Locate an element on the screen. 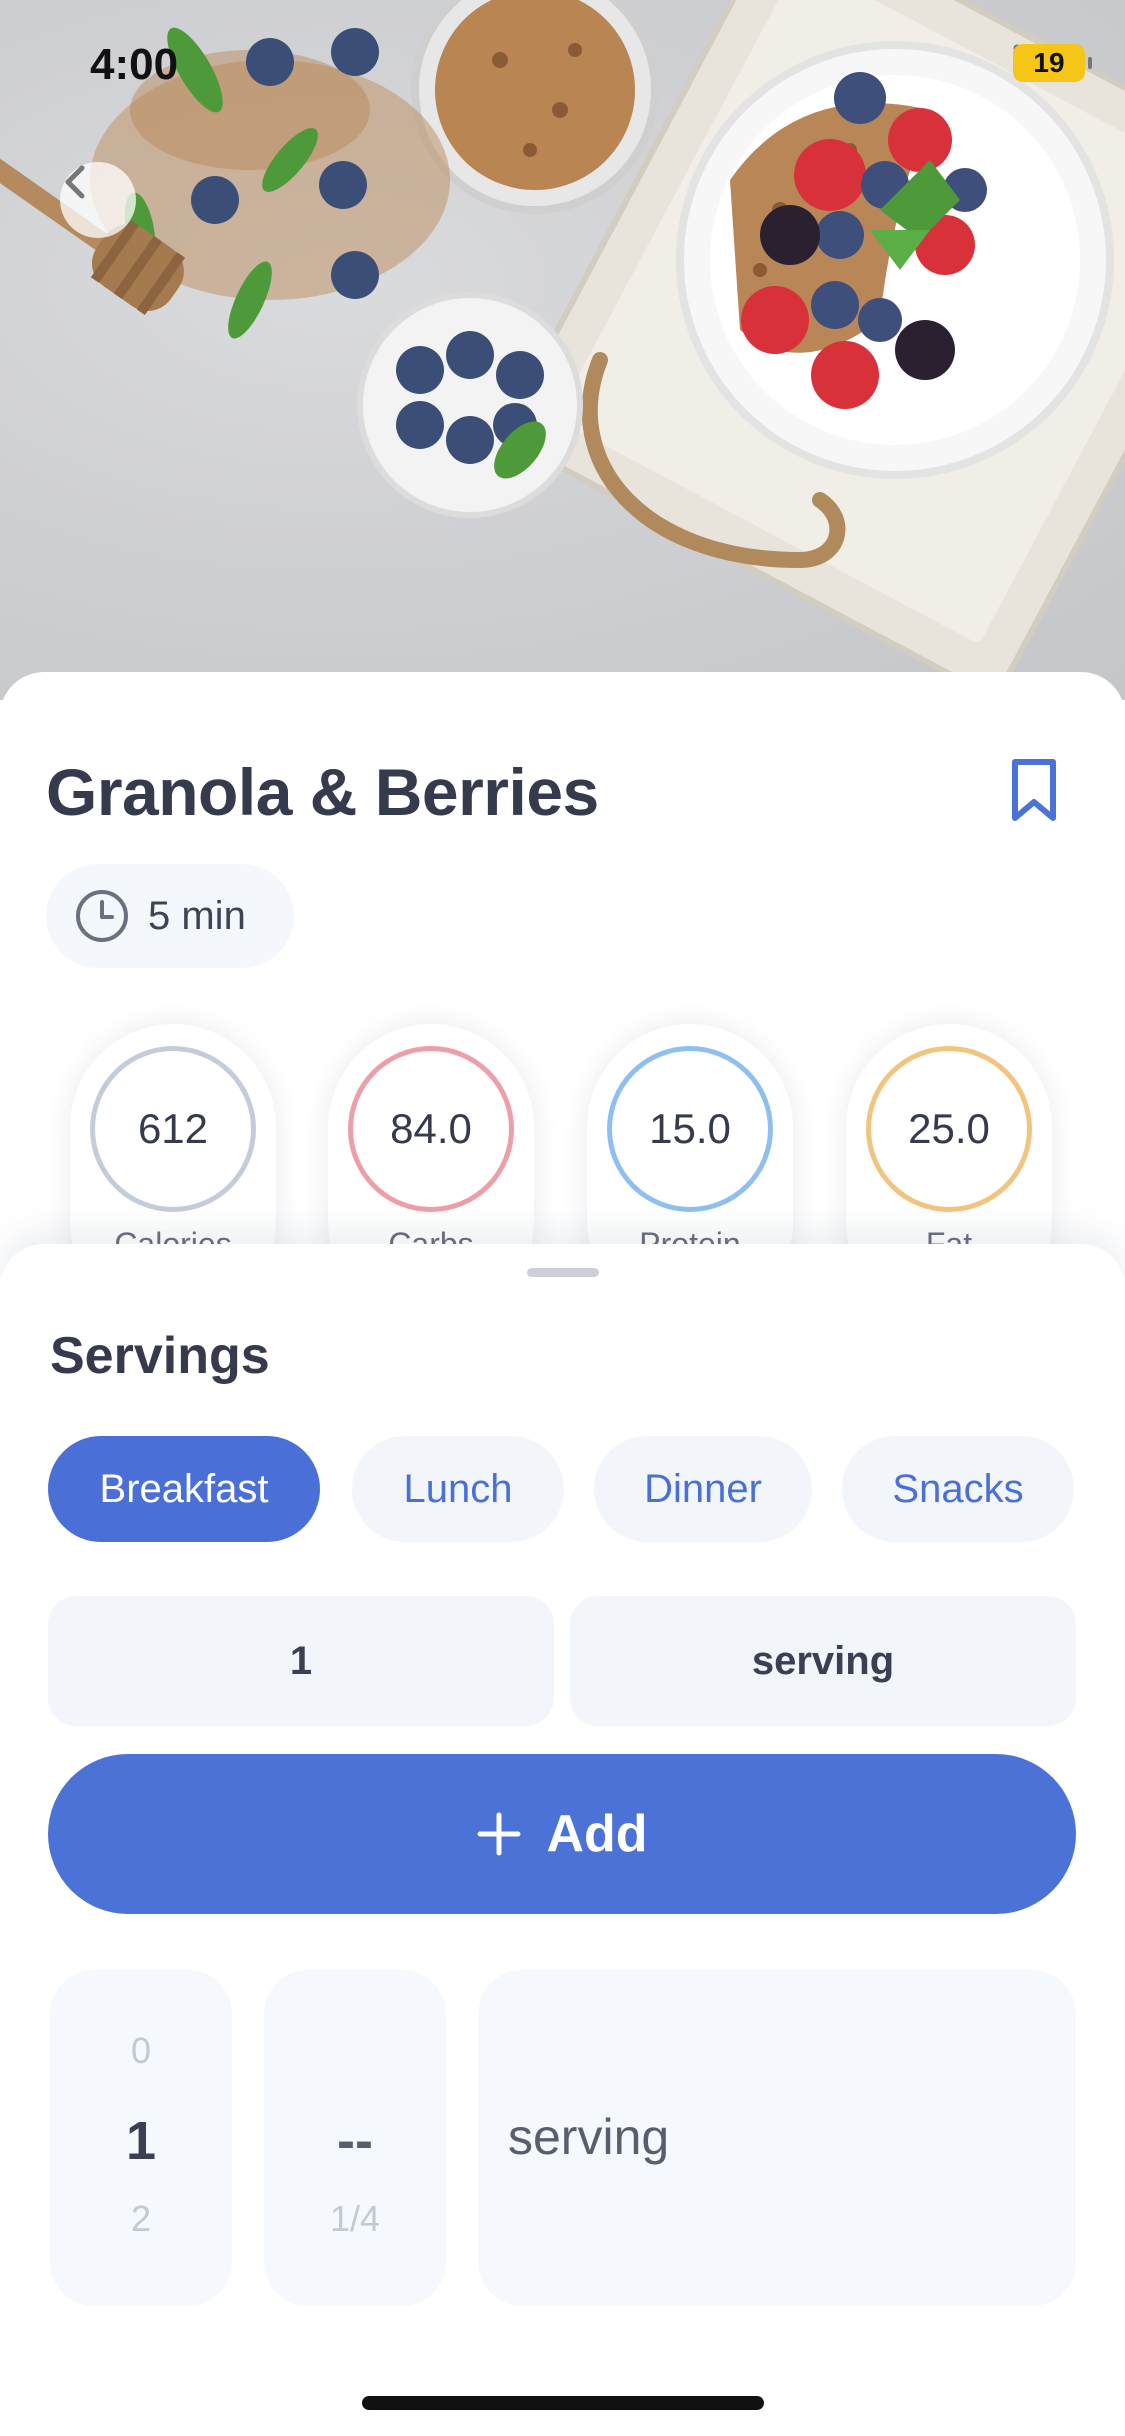 This screenshot has height=2436, width=1125. whole-number-picker: 0 1 2 is located at coordinates (141, 2138).